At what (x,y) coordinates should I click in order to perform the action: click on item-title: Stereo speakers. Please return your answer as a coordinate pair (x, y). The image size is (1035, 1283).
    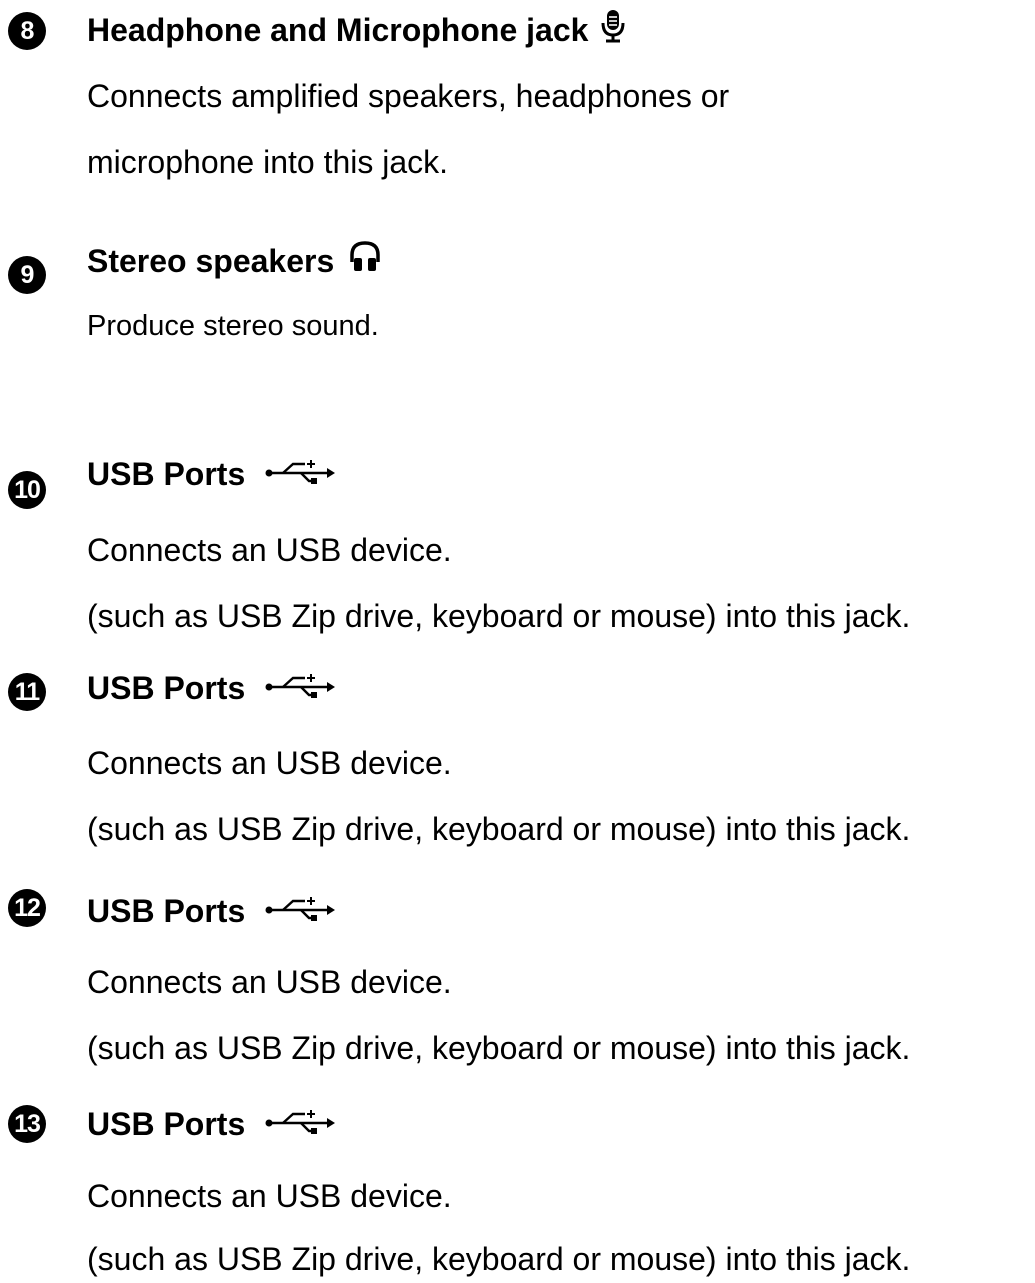
    Looking at the image, I should click on (234, 262).